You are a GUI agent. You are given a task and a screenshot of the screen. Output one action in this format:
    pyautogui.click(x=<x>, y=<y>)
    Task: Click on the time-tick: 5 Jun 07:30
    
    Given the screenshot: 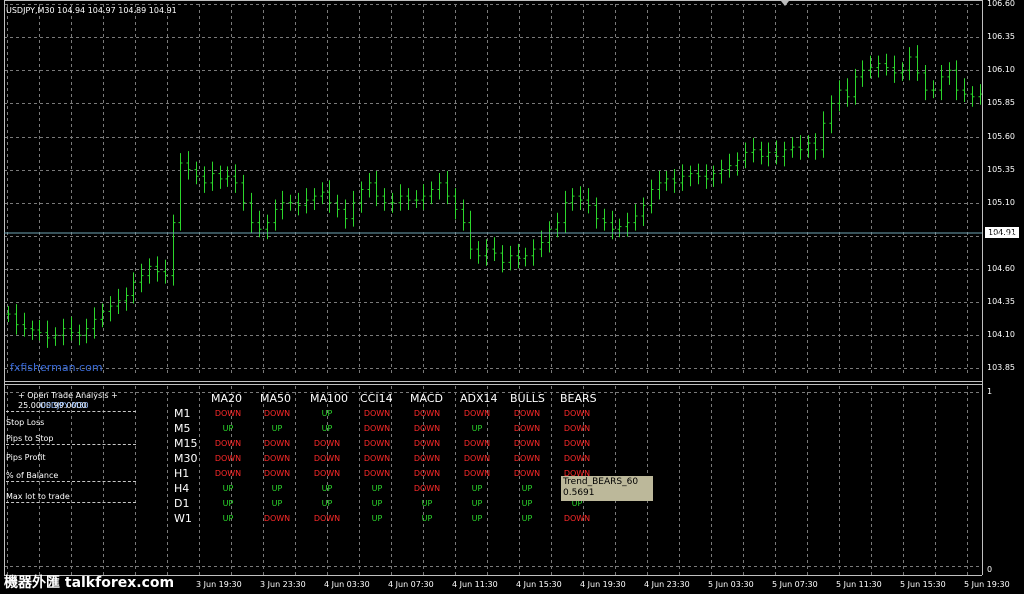 What is the action you would take?
    pyautogui.click(x=795, y=584)
    